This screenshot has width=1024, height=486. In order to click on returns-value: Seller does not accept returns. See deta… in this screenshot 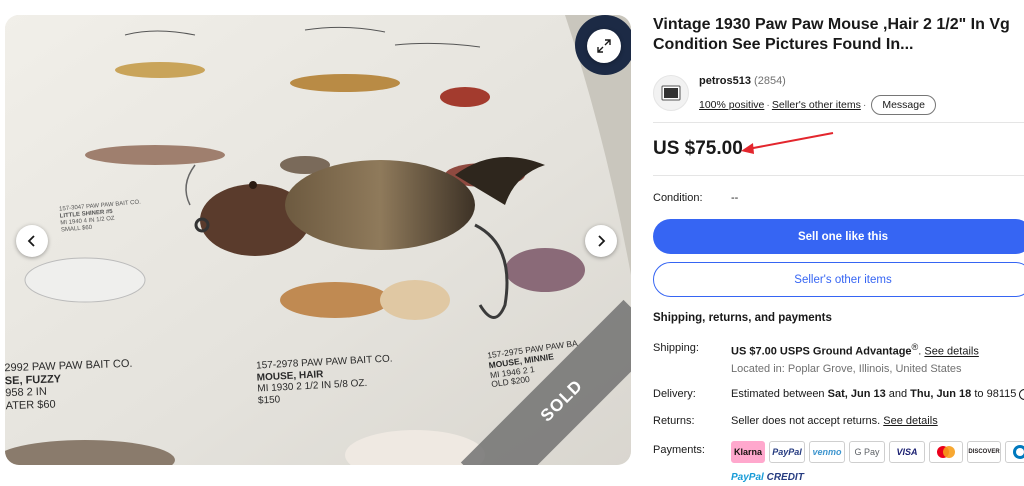, I will do `click(834, 421)`.